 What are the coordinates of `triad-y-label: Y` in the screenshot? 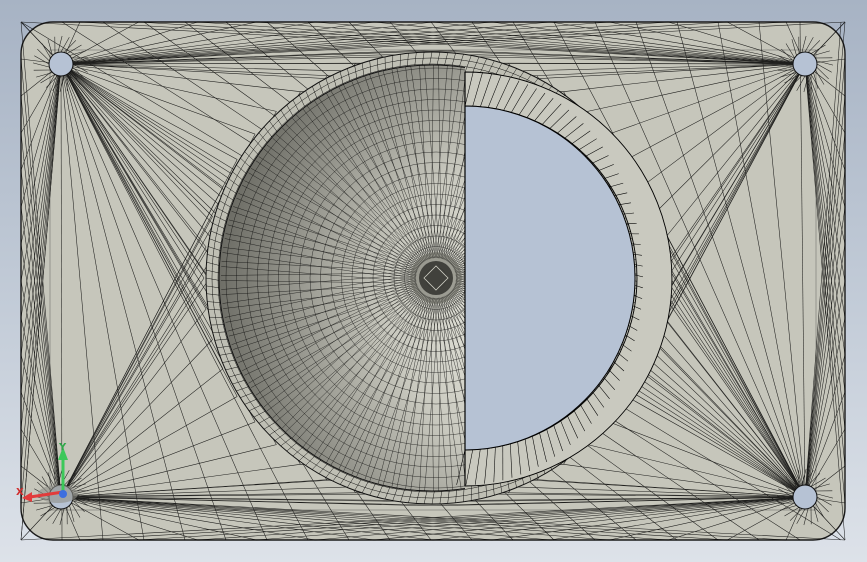 It's located at (63, 447).